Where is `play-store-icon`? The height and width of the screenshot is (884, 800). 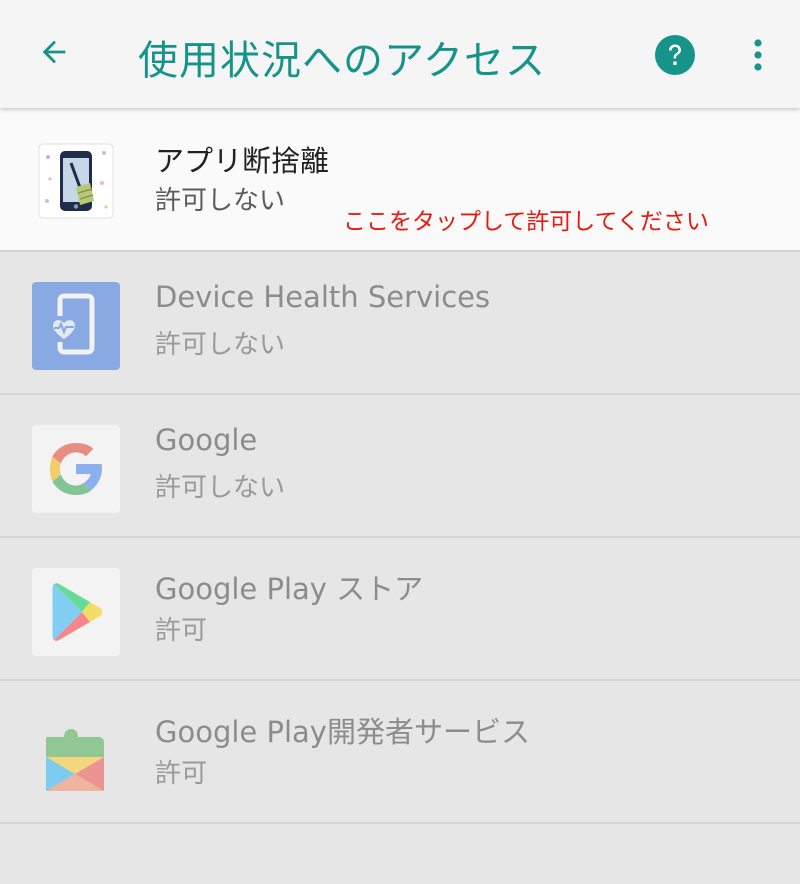
play-store-icon is located at coordinates (76, 612).